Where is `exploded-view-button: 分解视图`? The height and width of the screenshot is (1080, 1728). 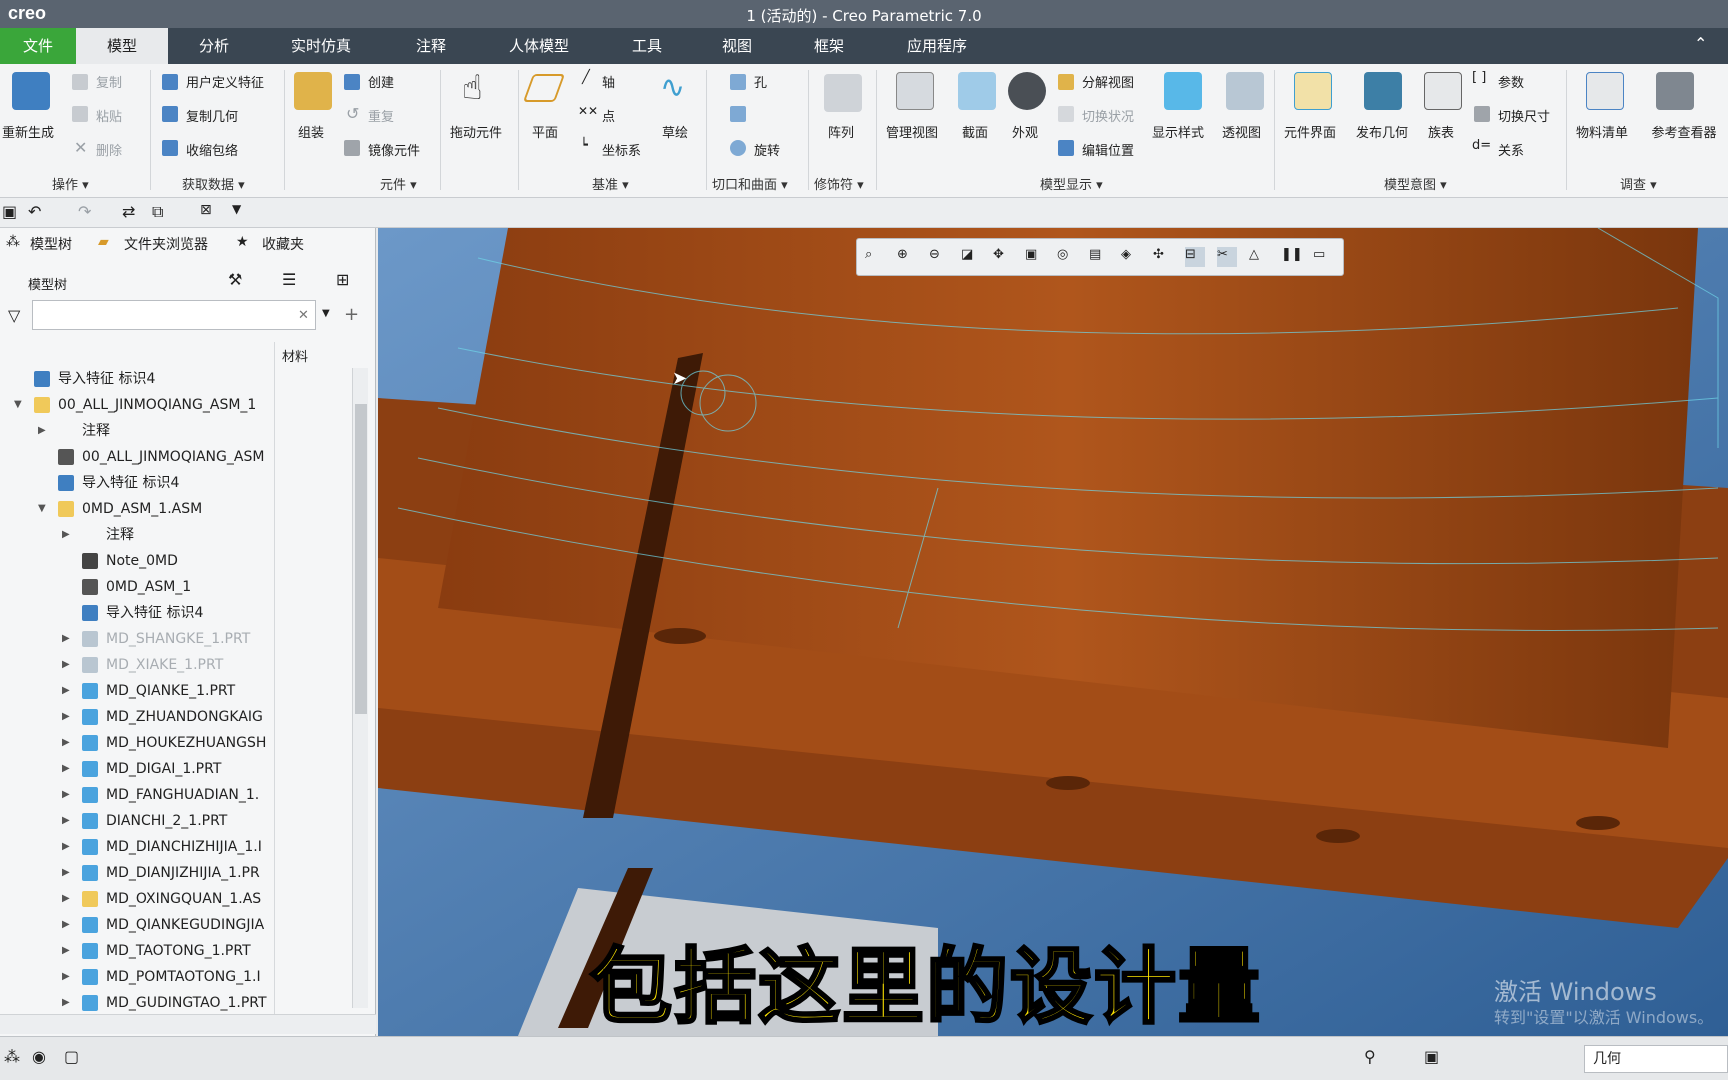
exploded-view-button: 分解视图 is located at coordinates (1108, 81).